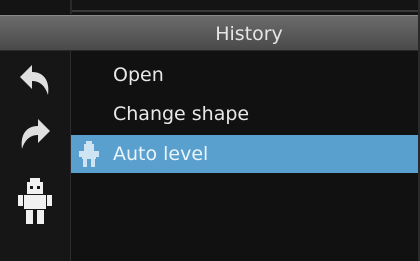  I want to click on top-strip, so click(210, 7).